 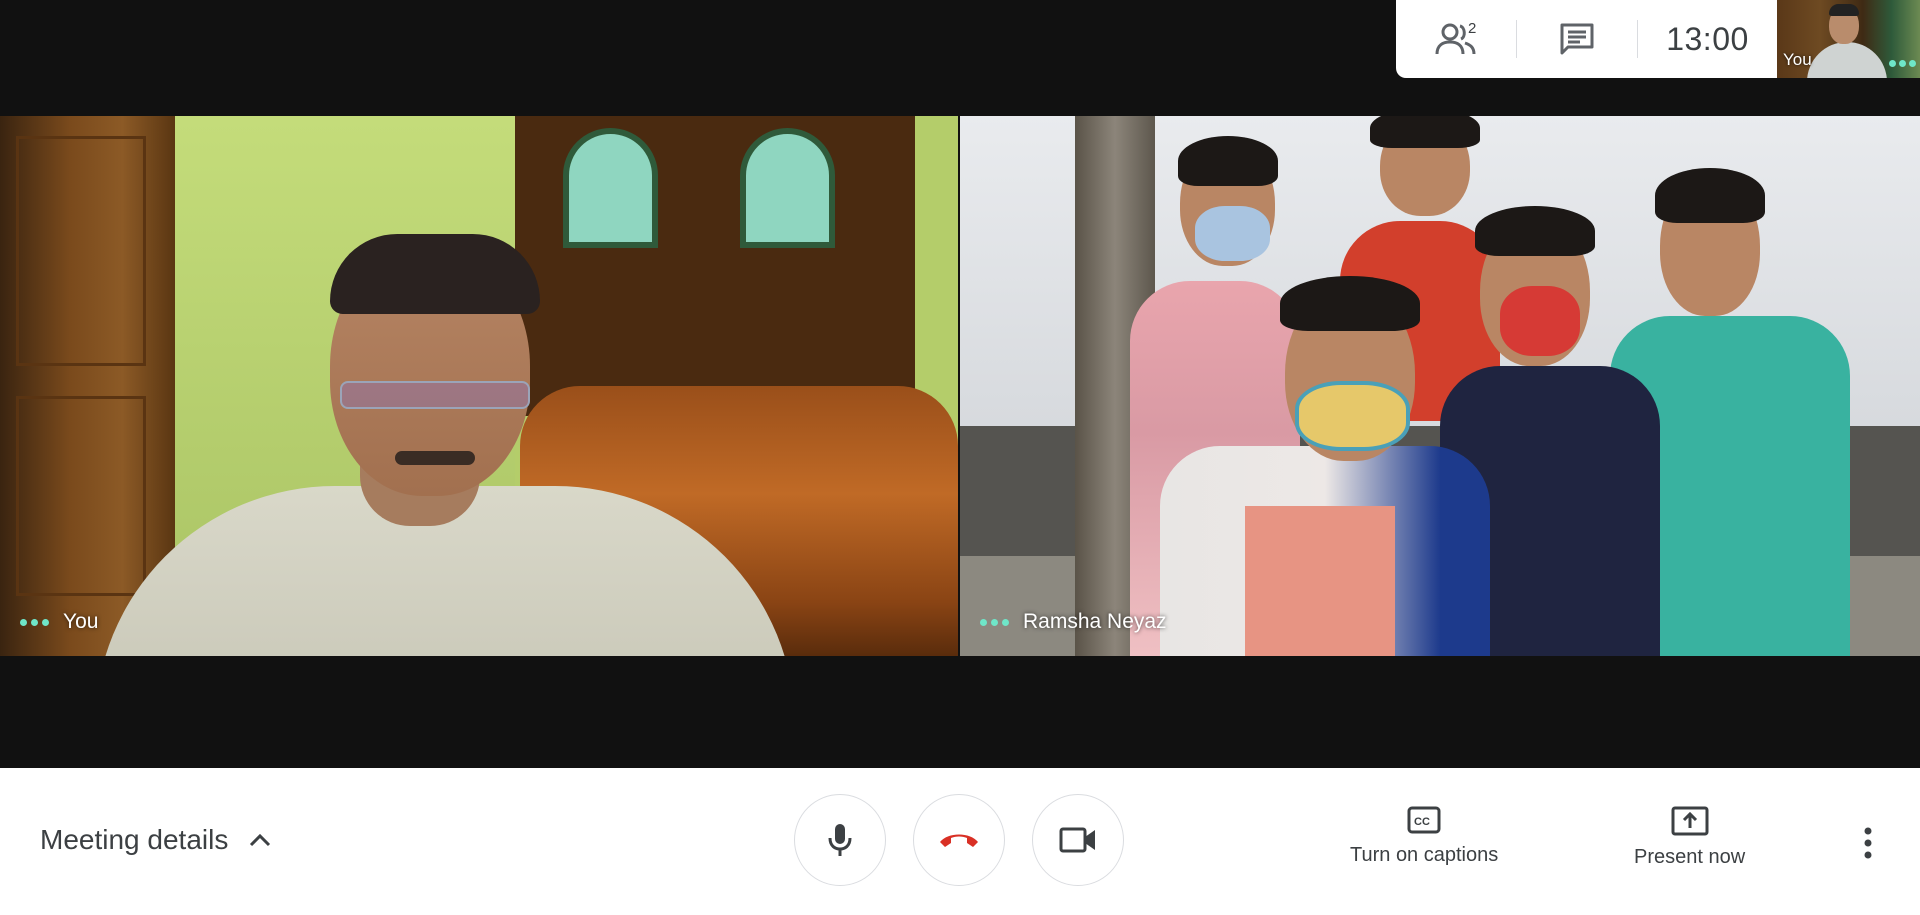 I want to click on meeting-info-panel: 2 13:00, so click(x=1586, y=39).